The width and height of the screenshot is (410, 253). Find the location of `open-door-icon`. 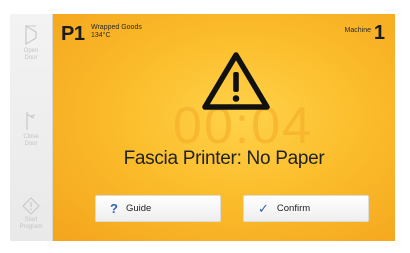

open-door-icon is located at coordinates (31, 35).